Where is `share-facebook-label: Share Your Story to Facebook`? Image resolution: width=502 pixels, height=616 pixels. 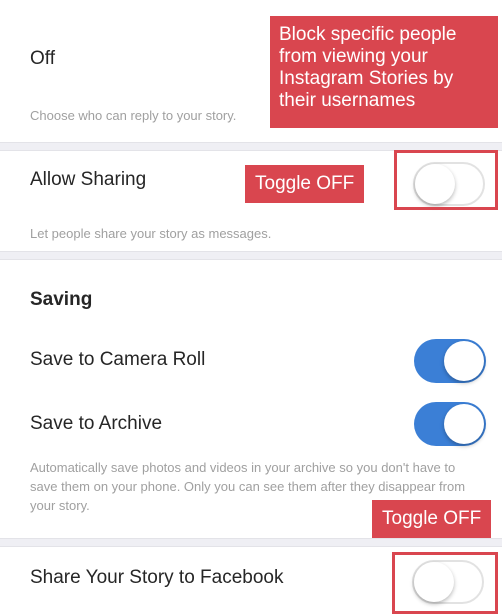
share-facebook-label: Share Your Story to Facebook is located at coordinates (157, 577).